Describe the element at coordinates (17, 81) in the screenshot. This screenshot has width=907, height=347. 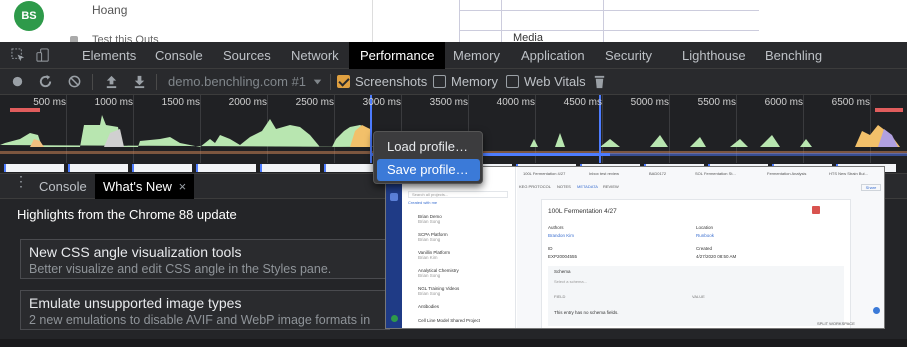
I see `record-icon` at that location.